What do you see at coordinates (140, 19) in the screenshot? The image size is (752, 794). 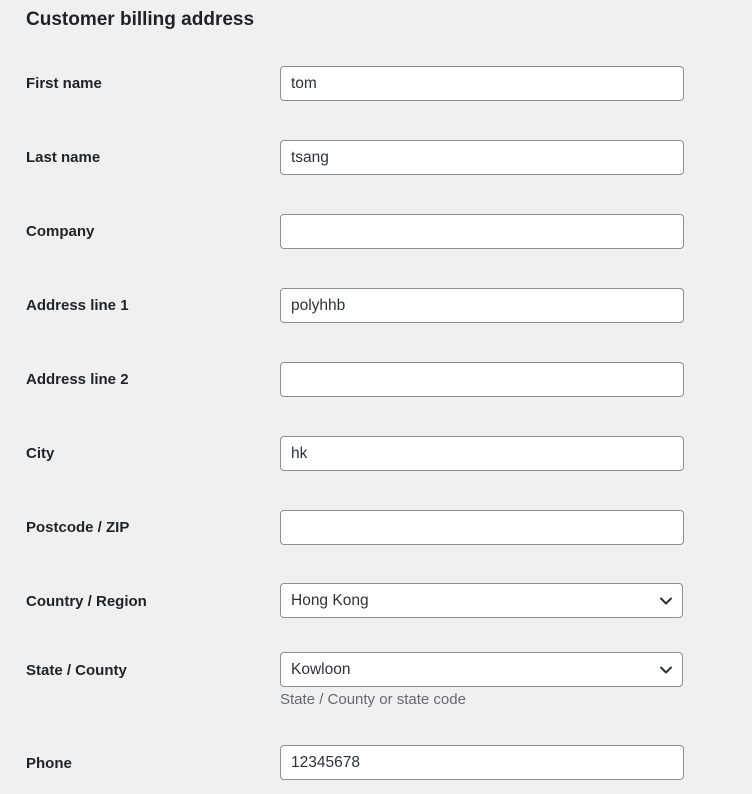 I see `section-title: Customer billing address` at bounding box center [140, 19].